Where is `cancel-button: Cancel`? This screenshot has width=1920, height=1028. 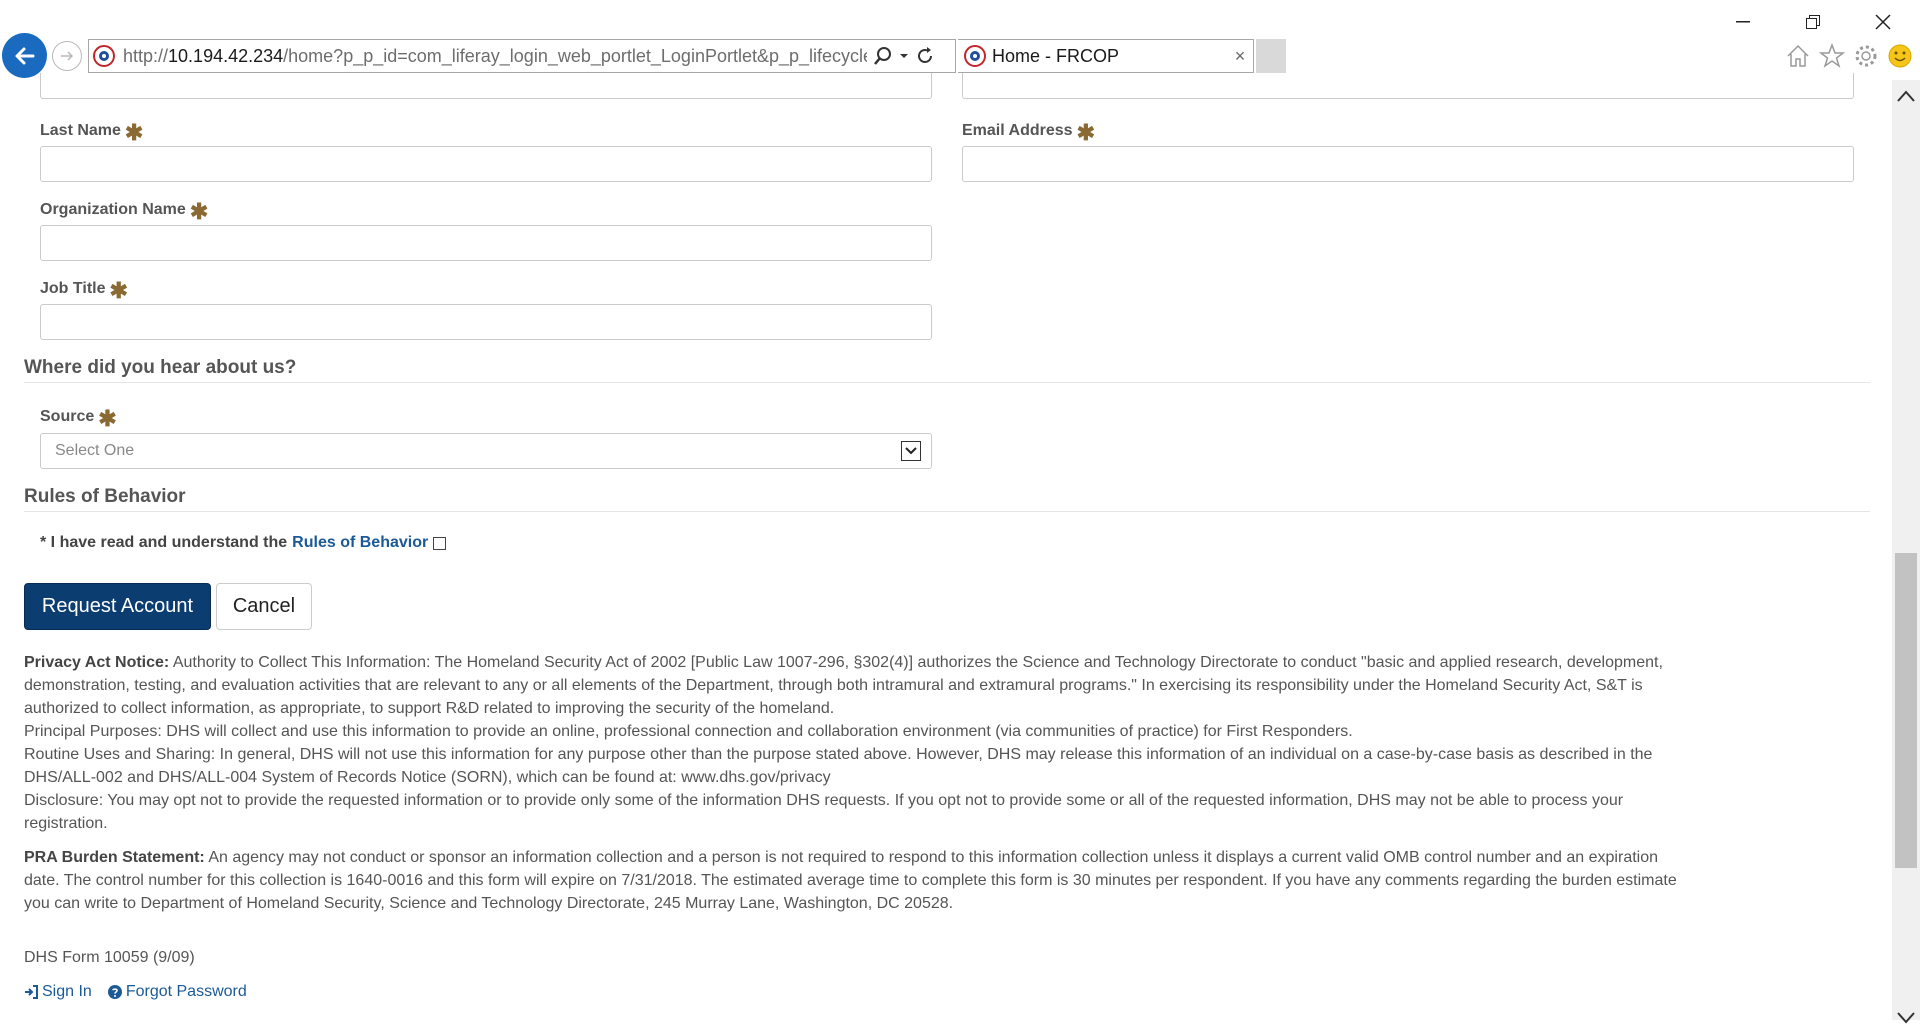 cancel-button: Cancel is located at coordinates (264, 606).